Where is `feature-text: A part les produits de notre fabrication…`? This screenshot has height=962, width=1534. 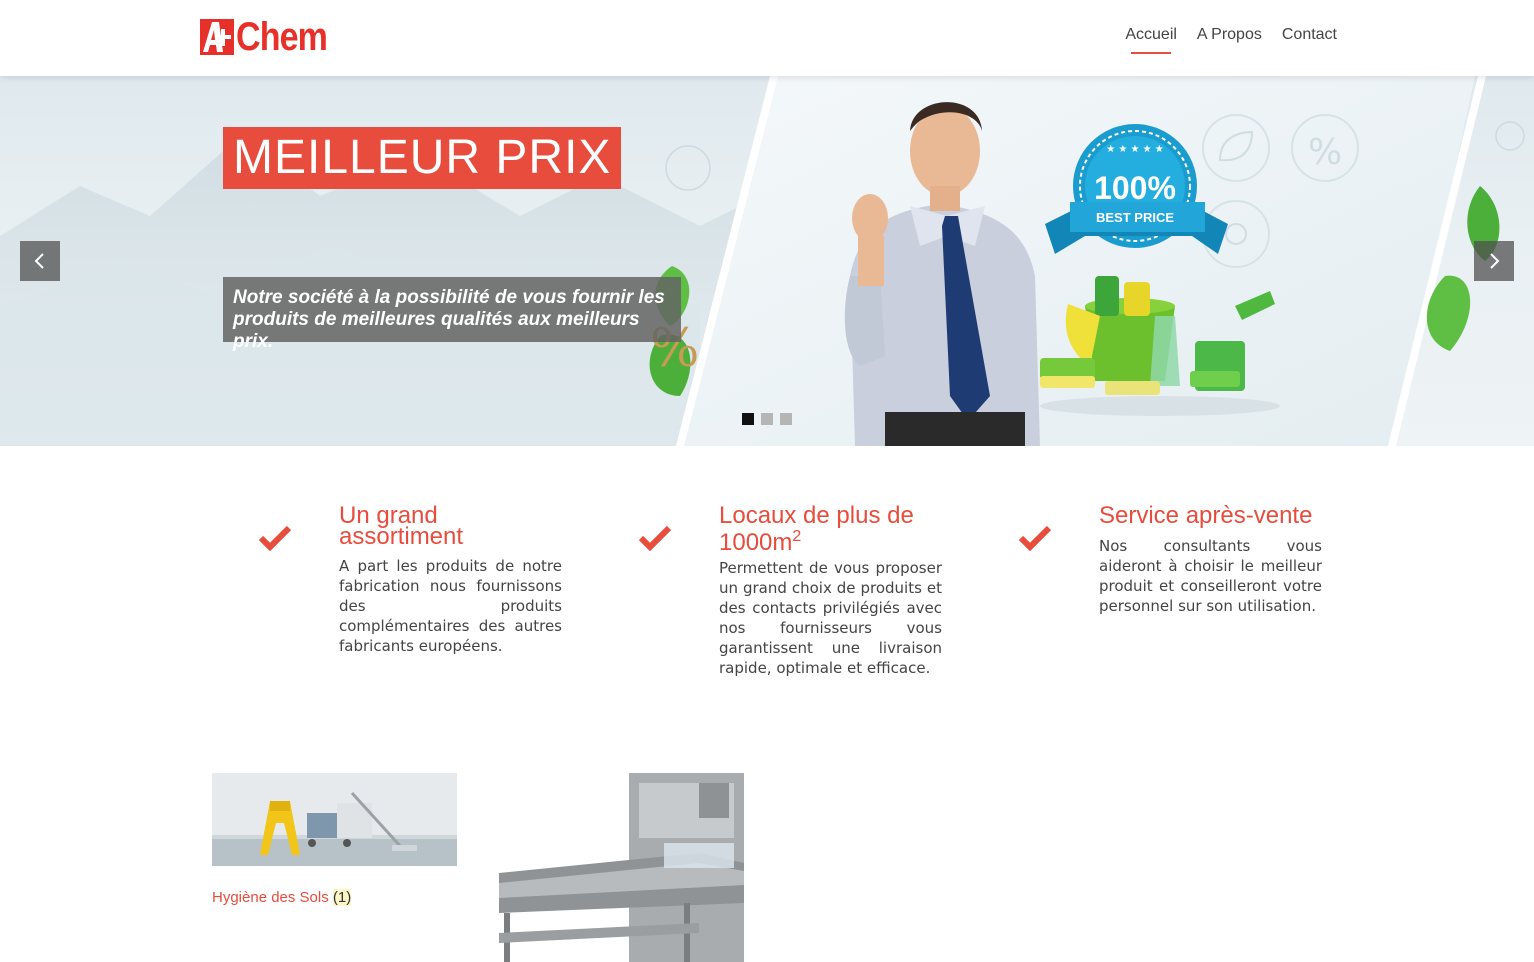
feature-text: A part les produits de notre fabrication… is located at coordinates (450, 606).